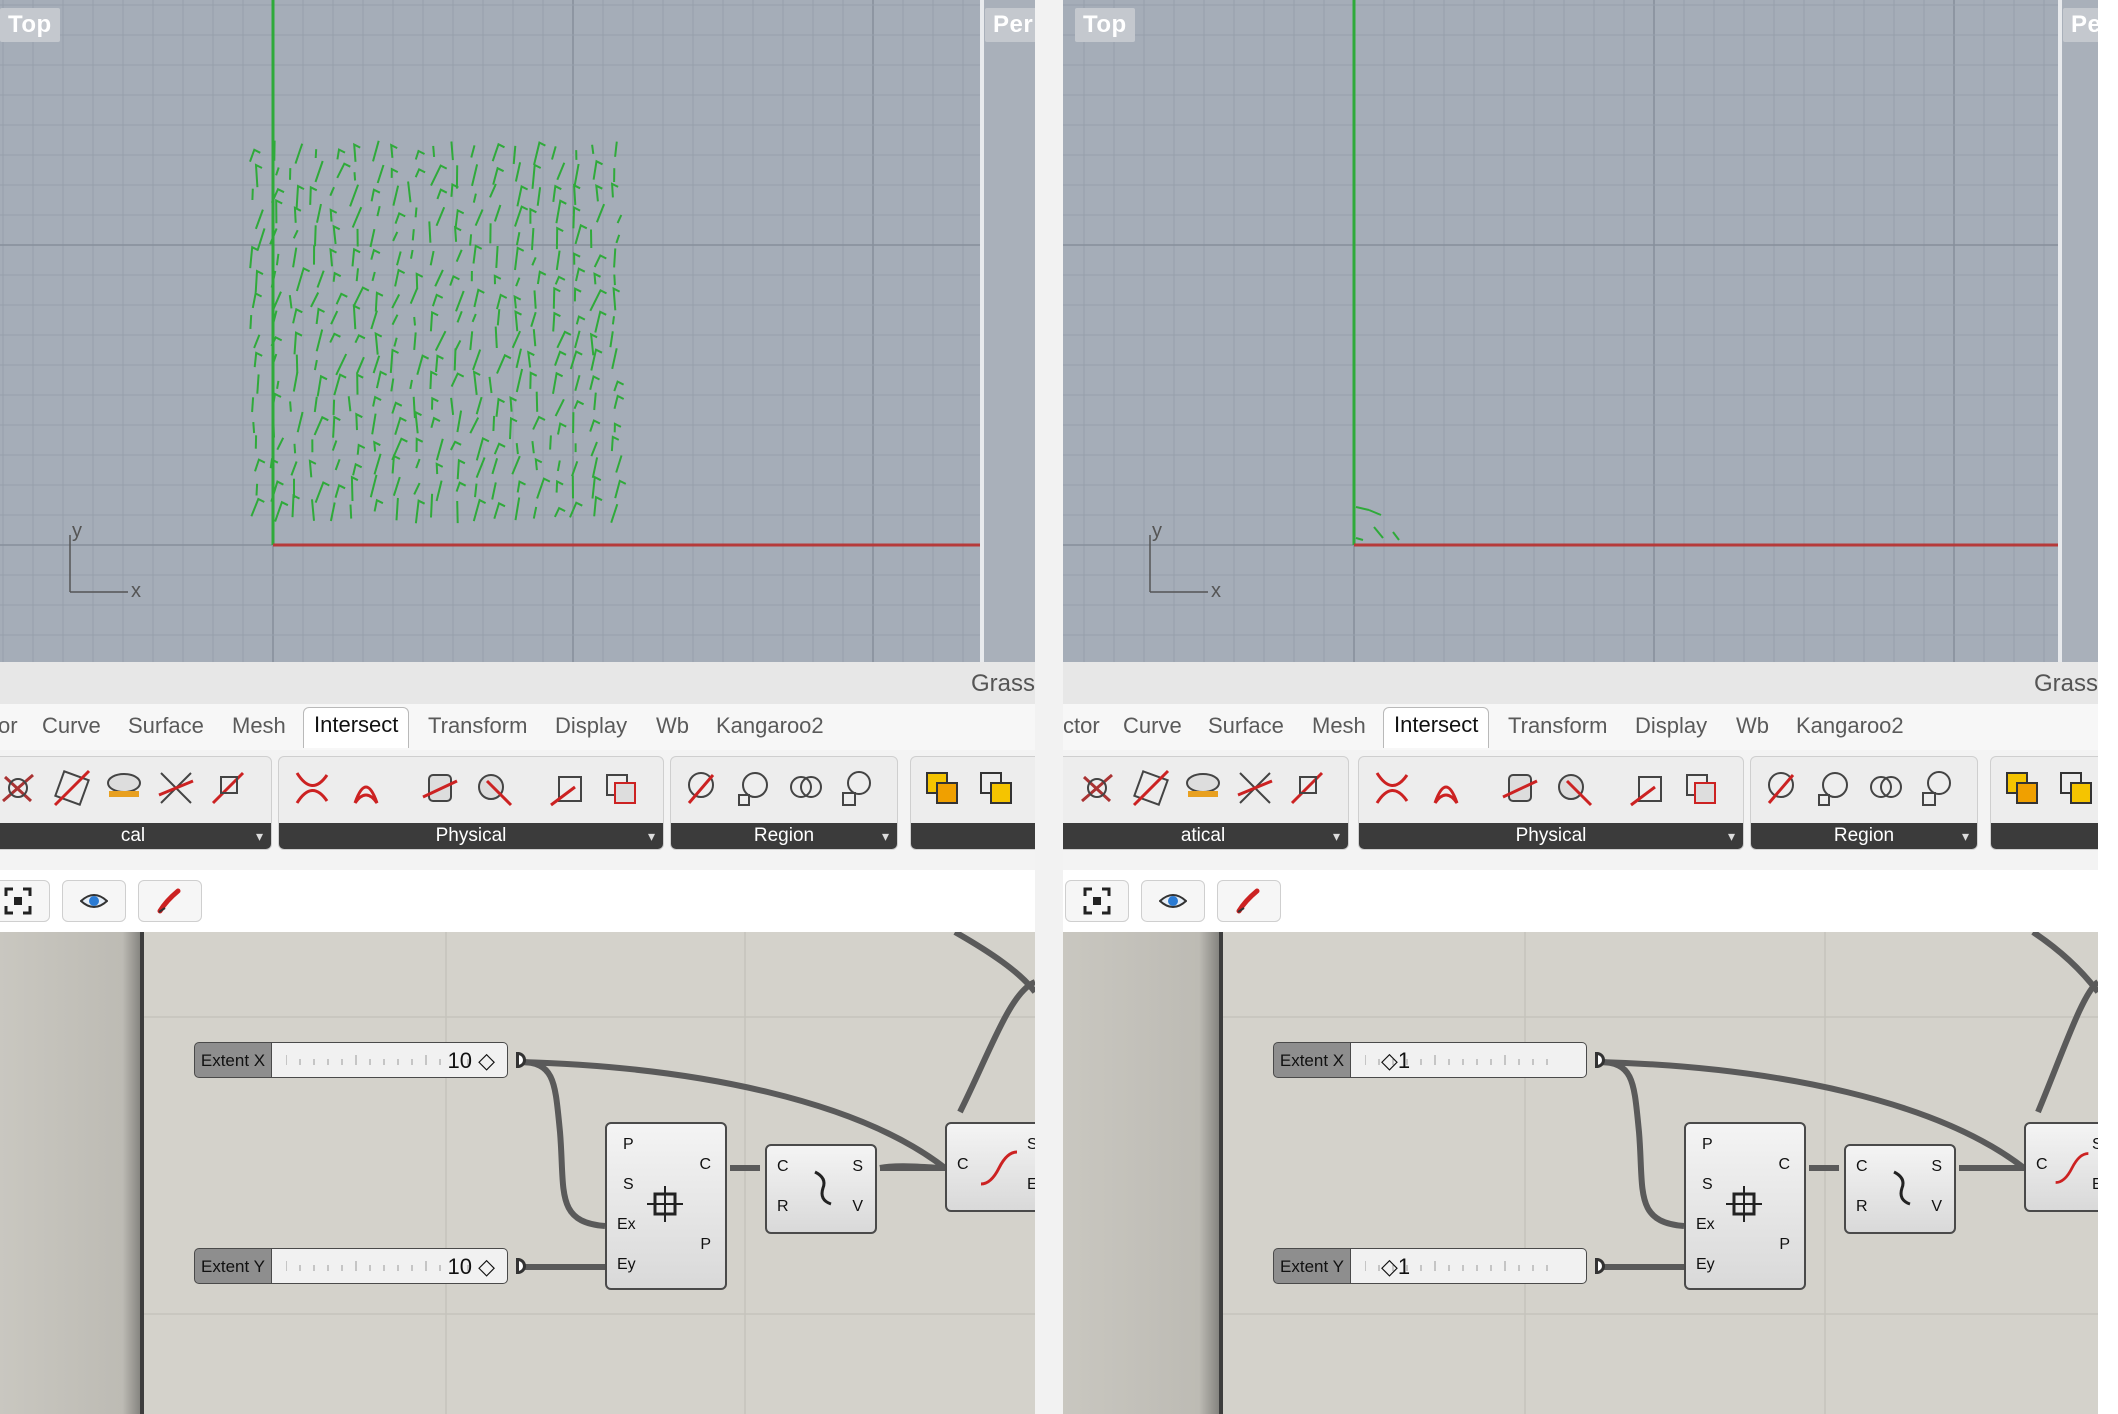 This screenshot has width=2118, height=1414. What do you see at coordinates (390, 1266) in the screenshot?
I see `slider-track: 10 ◇` at bounding box center [390, 1266].